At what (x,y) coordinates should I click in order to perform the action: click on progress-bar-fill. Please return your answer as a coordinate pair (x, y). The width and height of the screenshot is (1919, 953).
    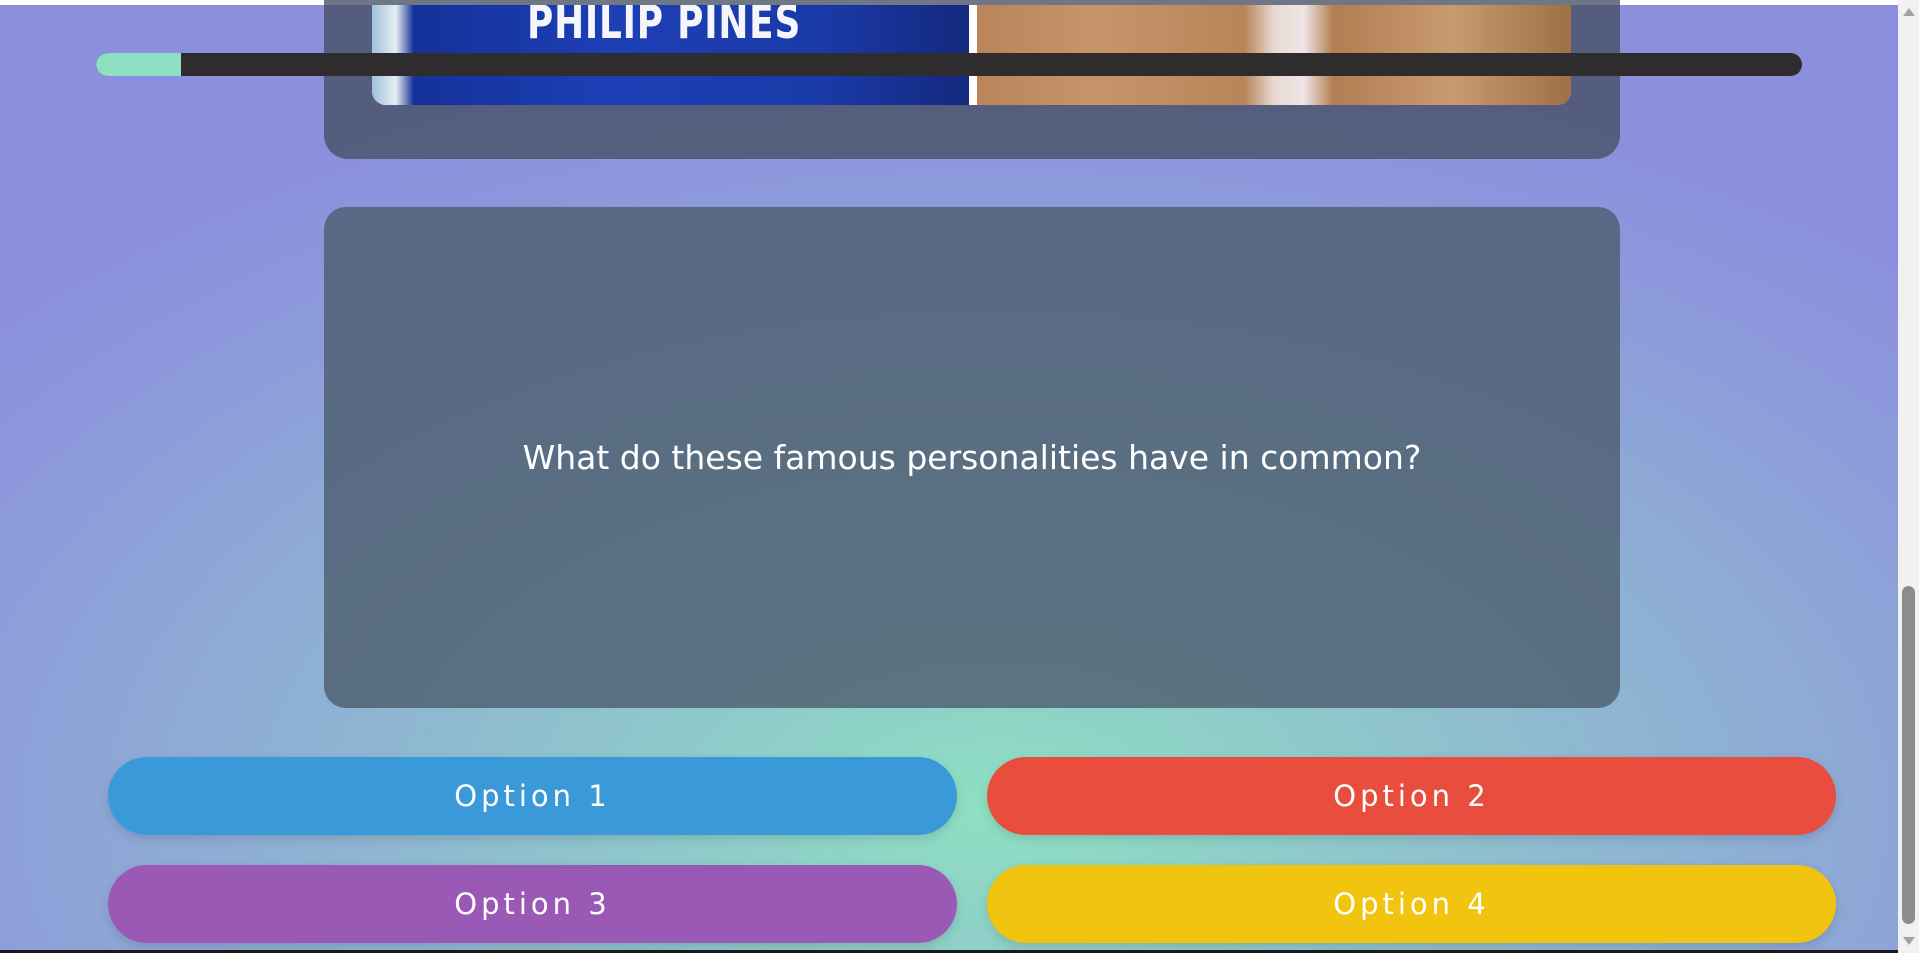
    Looking at the image, I should click on (139, 64).